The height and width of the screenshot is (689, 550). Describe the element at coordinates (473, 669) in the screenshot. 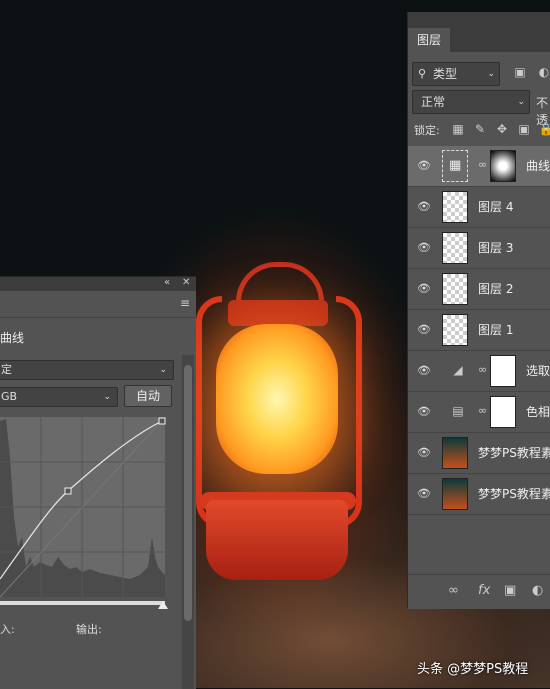

I see `watermark: 头条 @梦梦PS教程` at that location.